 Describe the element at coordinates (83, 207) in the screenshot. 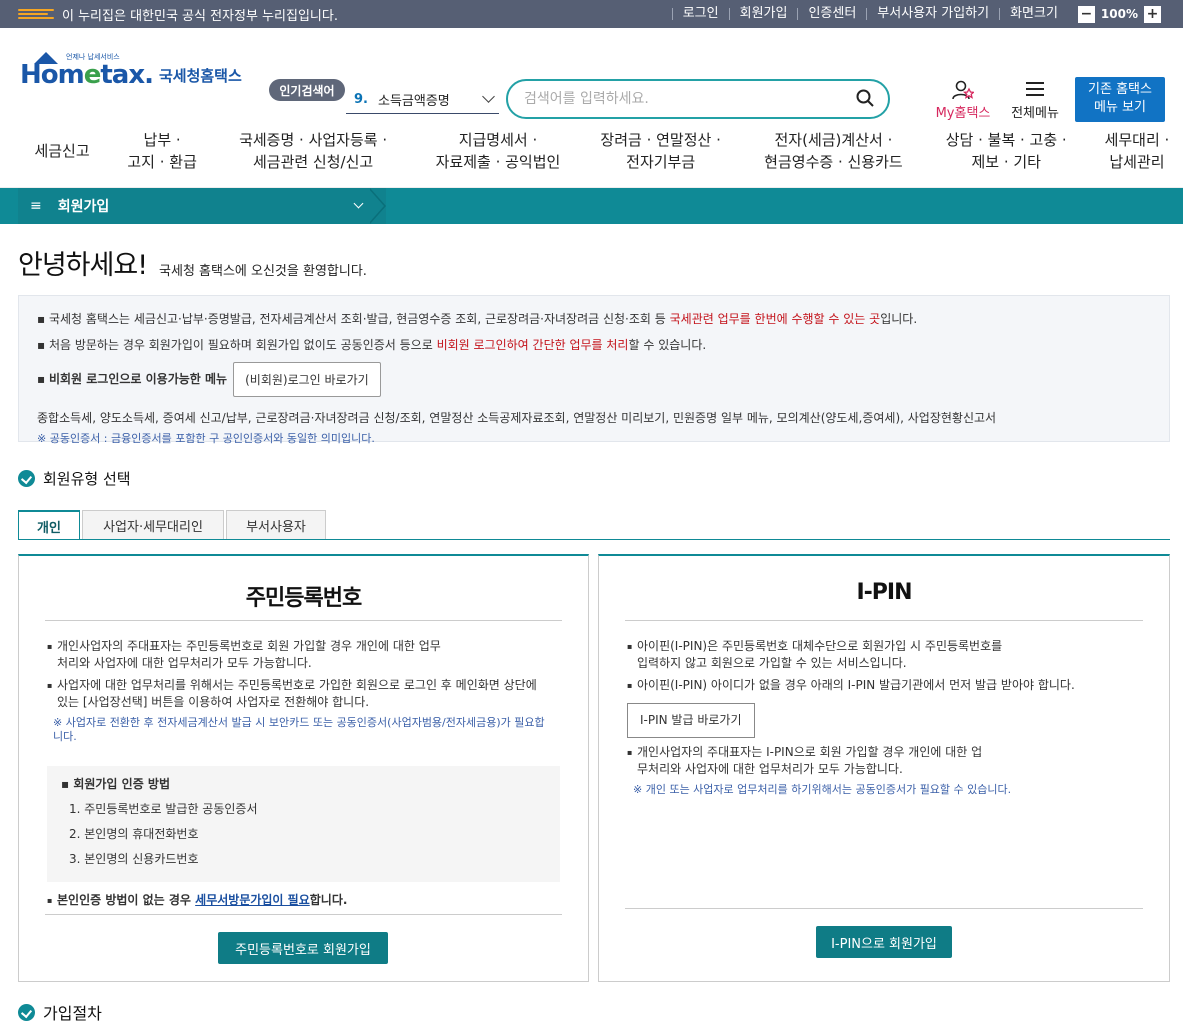

I see `current-menu-label: 회원가입` at that location.